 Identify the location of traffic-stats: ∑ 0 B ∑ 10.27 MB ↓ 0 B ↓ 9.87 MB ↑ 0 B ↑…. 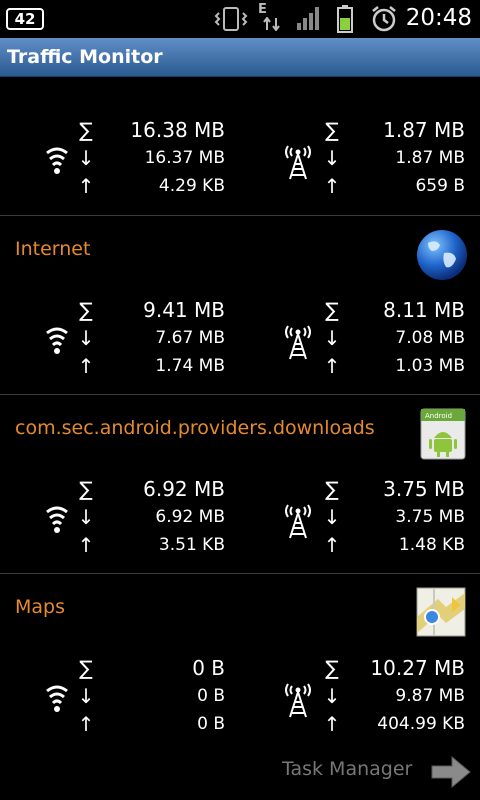
(240, 696).